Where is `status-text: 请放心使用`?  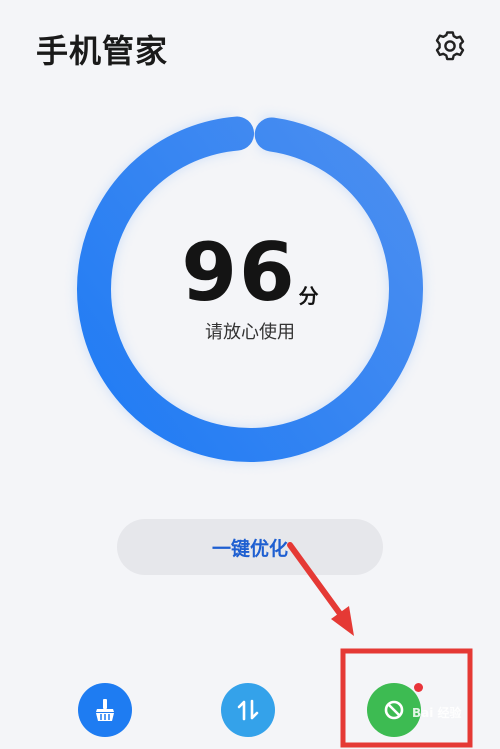 status-text: 请放心使用 is located at coordinates (250, 332).